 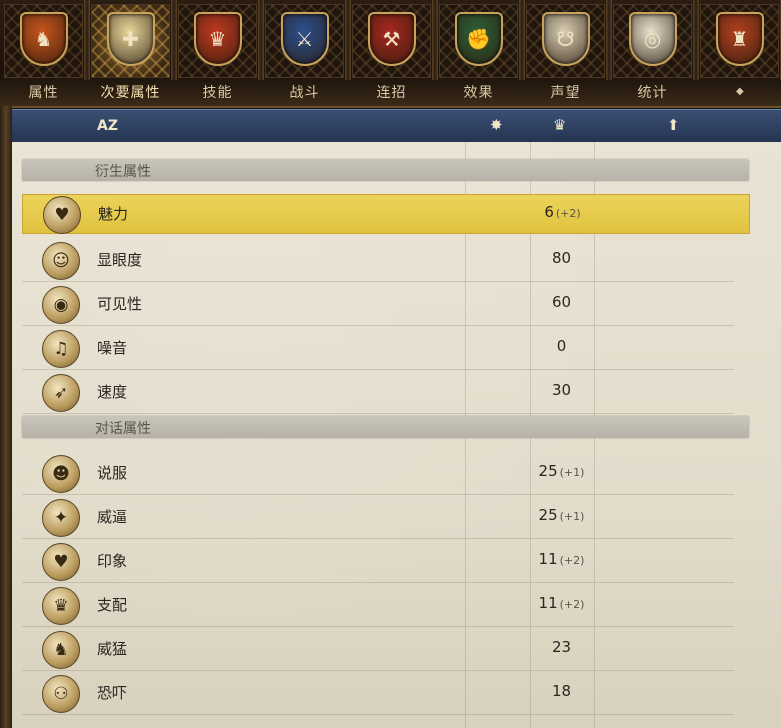 I want to click on dominance-icon: ♛, so click(x=61, y=606).